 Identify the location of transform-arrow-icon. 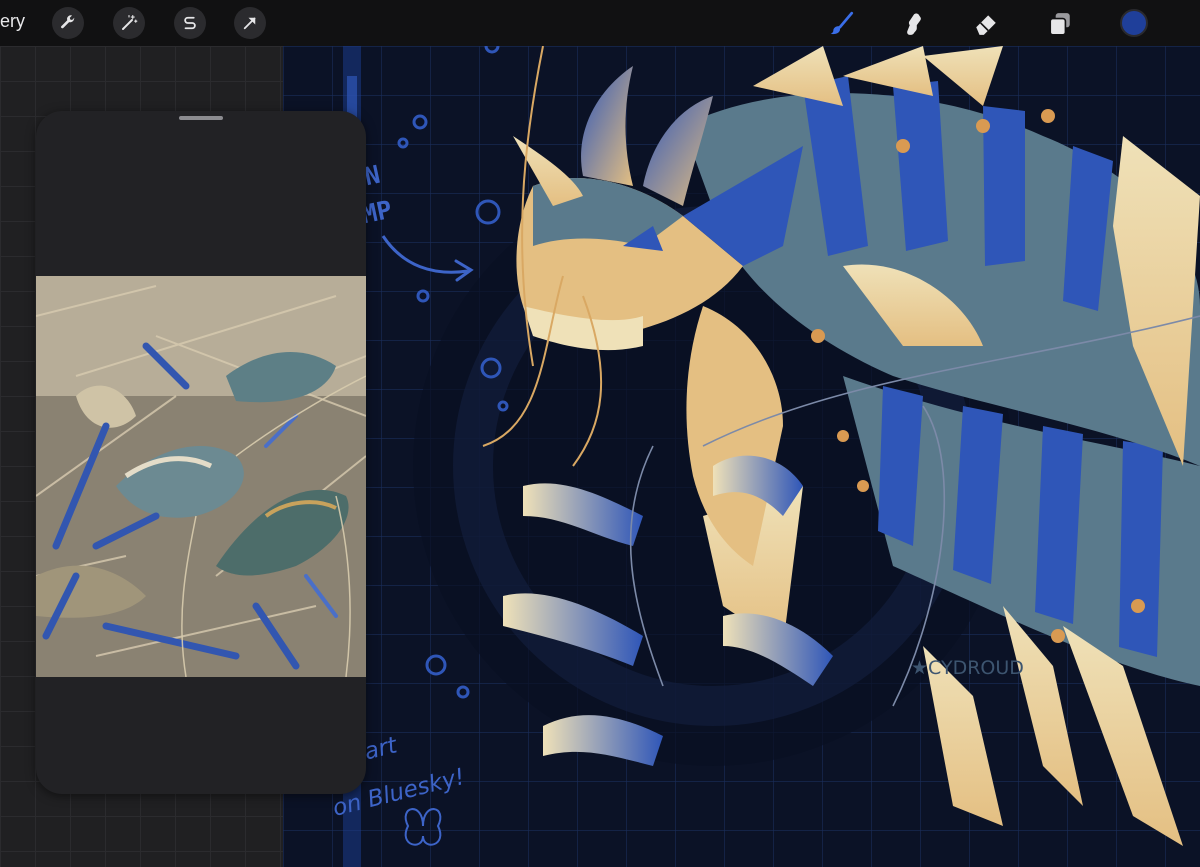
(249, 23).